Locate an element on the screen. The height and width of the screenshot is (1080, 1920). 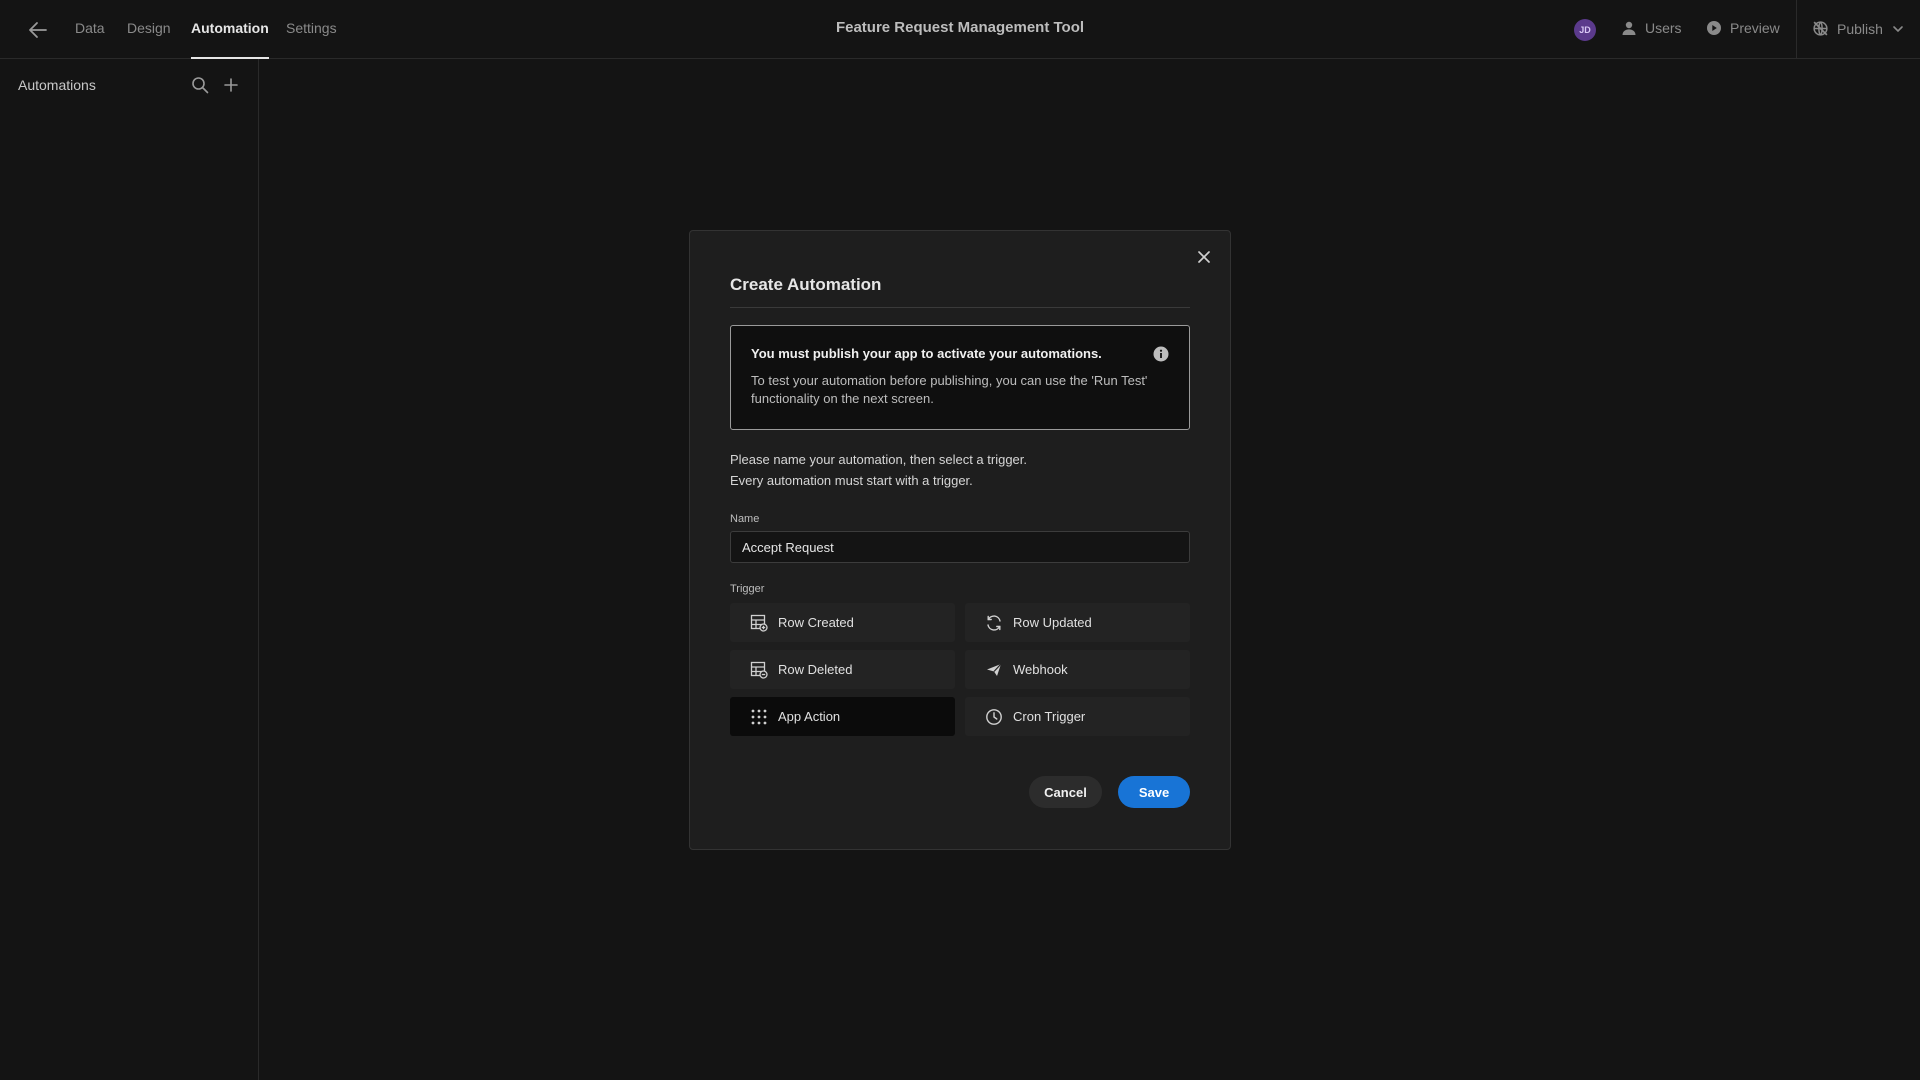
modal-divider is located at coordinates (960, 307).